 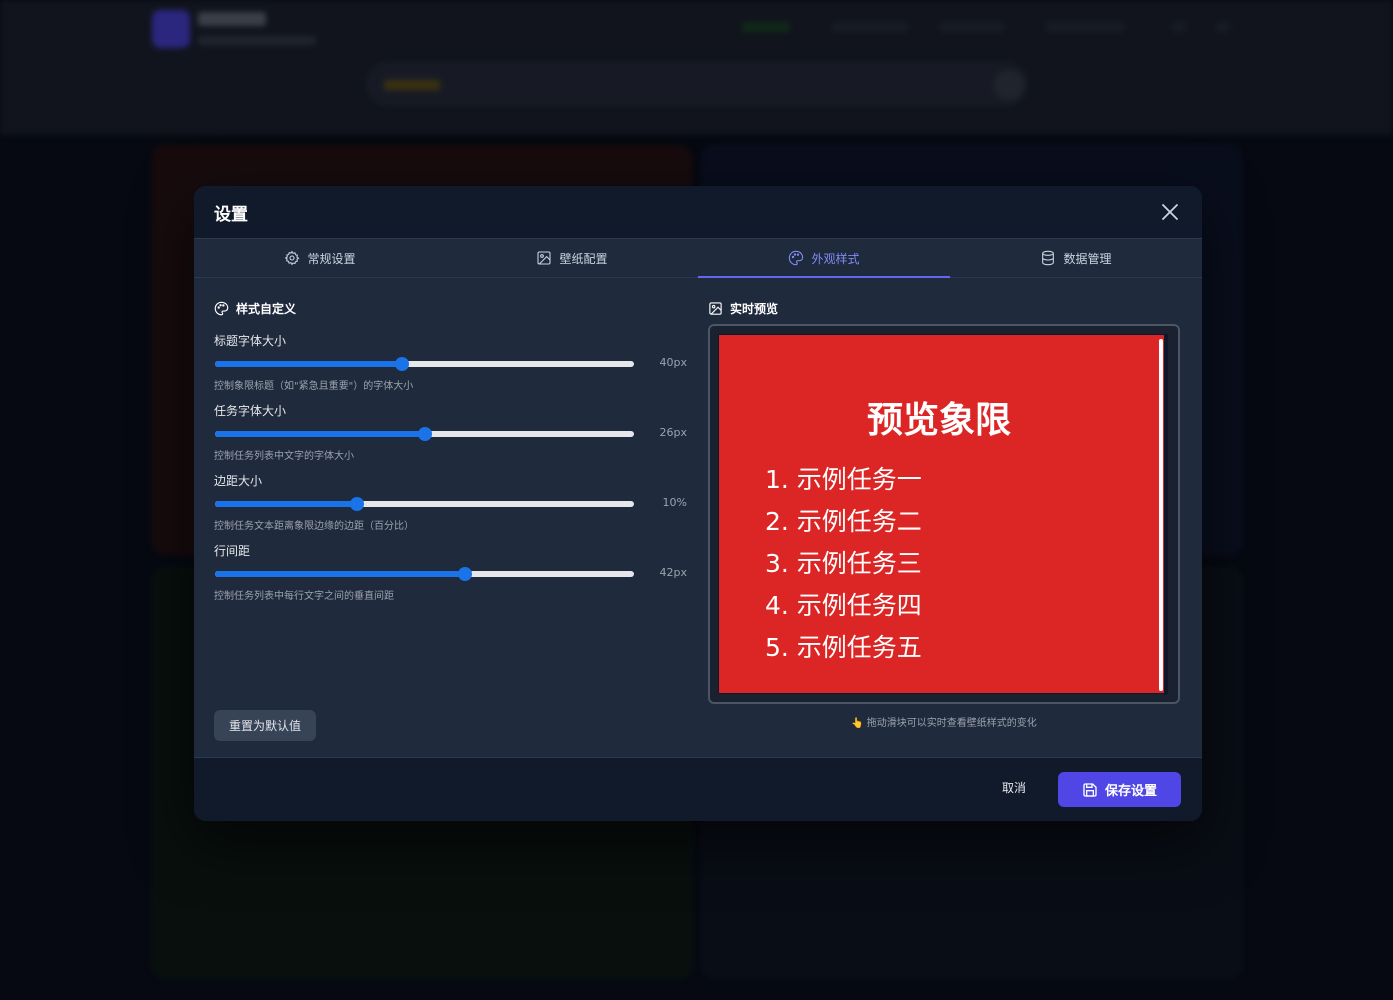 What do you see at coordinates (754, 309) in the screenshot?
I see `preview-section-label: 实时预览` at bounding box center [754, 309].